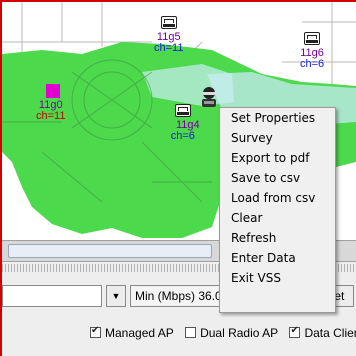 This screenshot has width=356, height=356. Describe the element at coordinates (277, 158) in the screenshot. I see `menu-item-export-pdf: Export to pdf` at that location.